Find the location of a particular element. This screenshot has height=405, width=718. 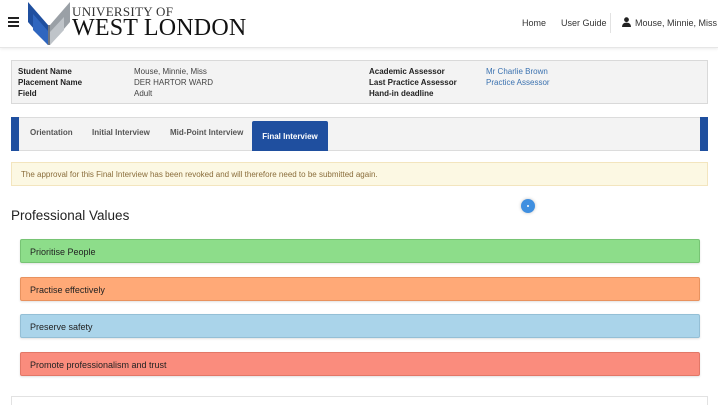

placement-name-label: Placement Name is located at coordinates (50, 82).